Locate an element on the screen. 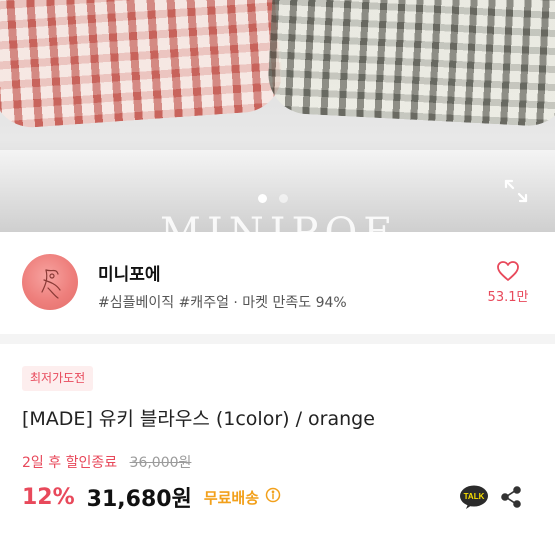 Image resolution: width=555 pixels, height=555 pixels. kakao-talk-icon: TALK is located at coordinates (474, 497).